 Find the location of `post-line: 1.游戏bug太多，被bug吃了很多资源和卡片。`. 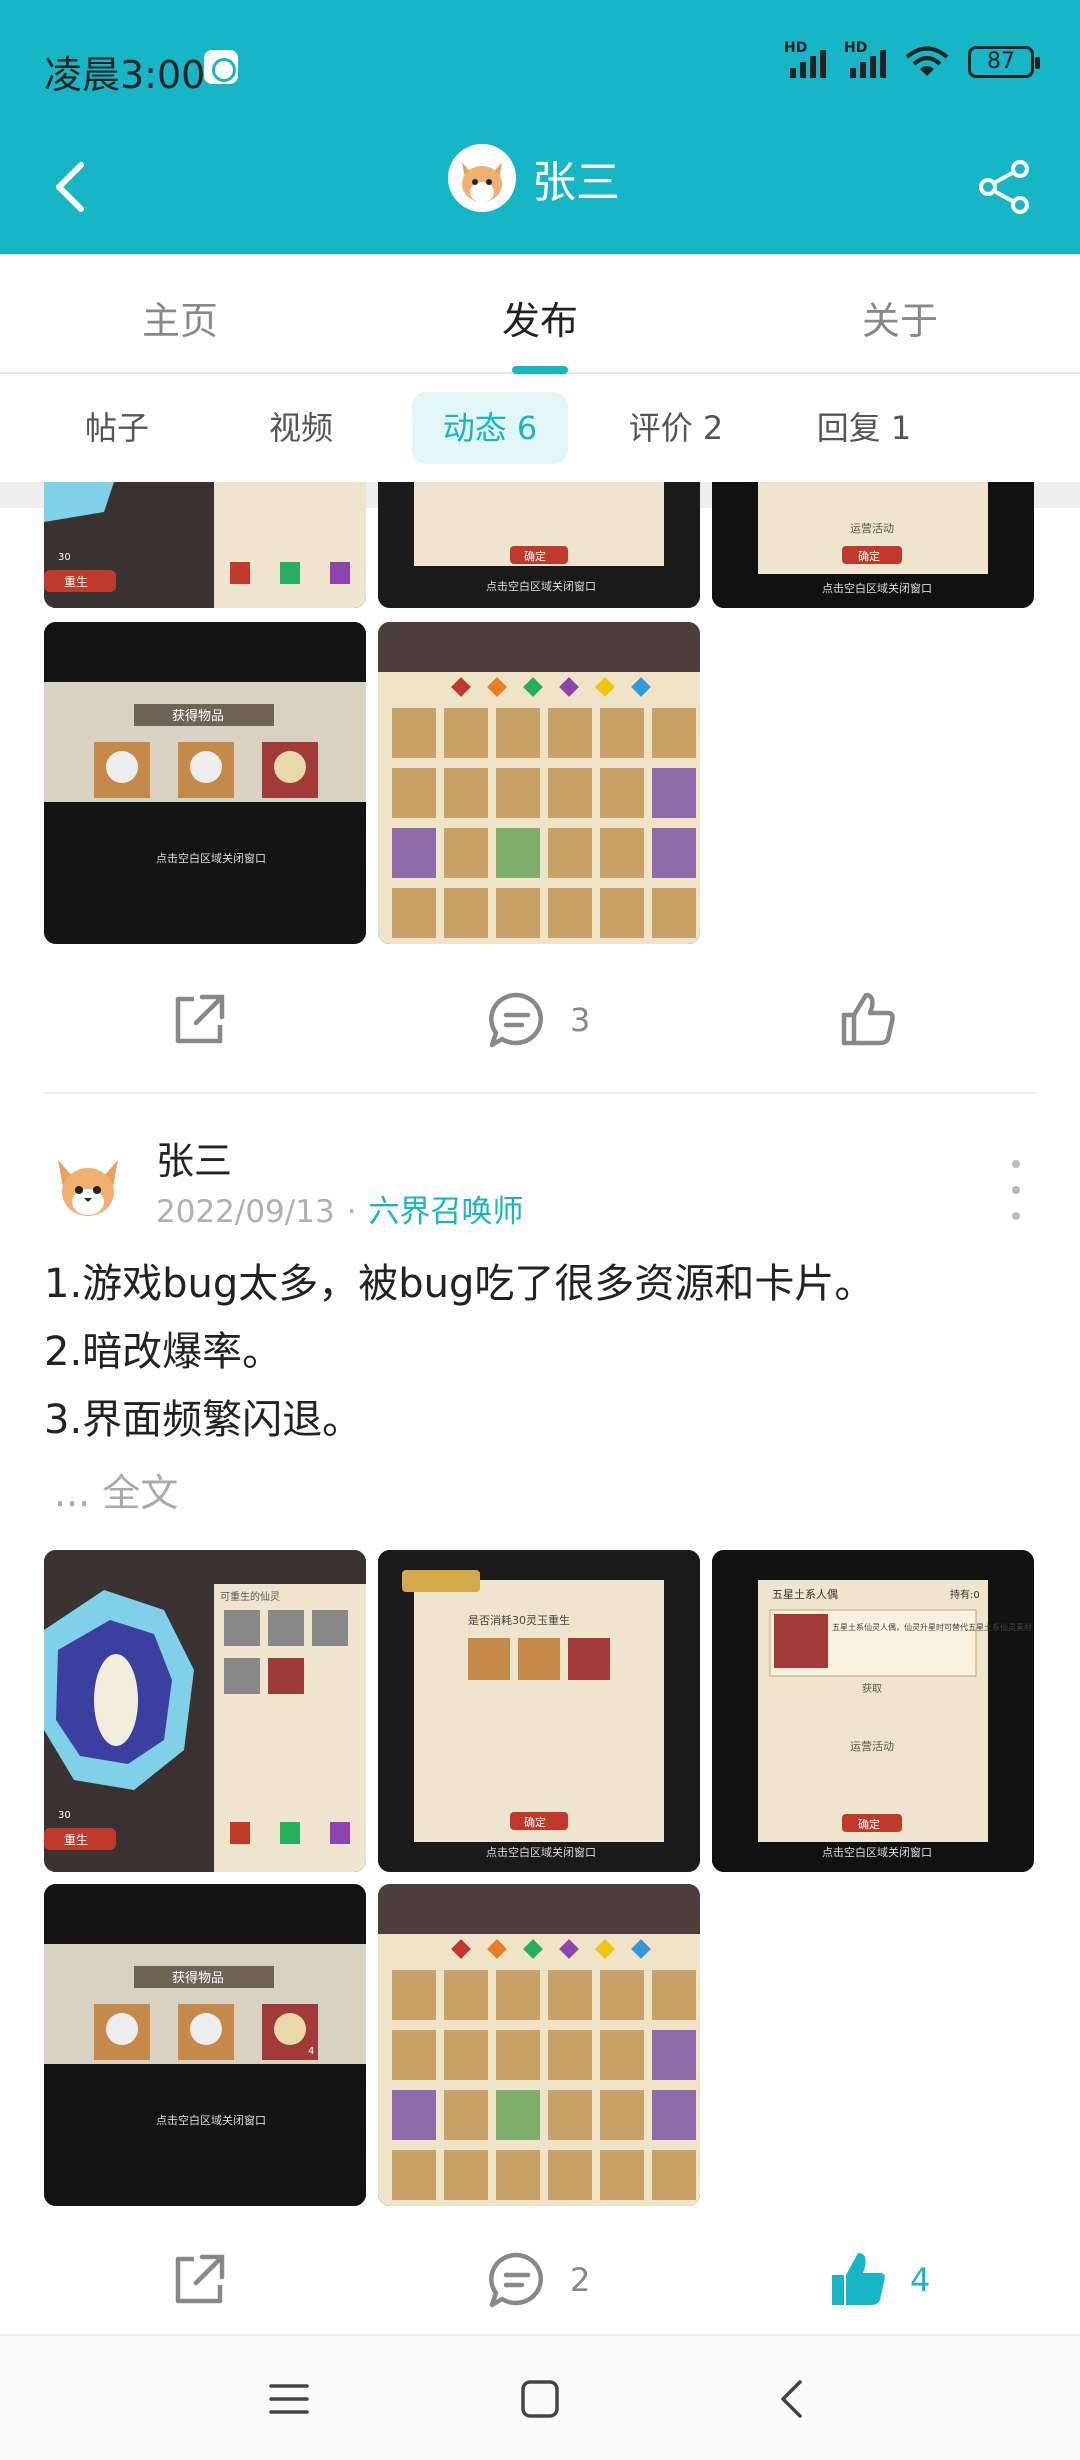

post-line: 1.游戏bug太多，被bug吃了很多资源和卡片。 is located at coordinates (459, 1284).